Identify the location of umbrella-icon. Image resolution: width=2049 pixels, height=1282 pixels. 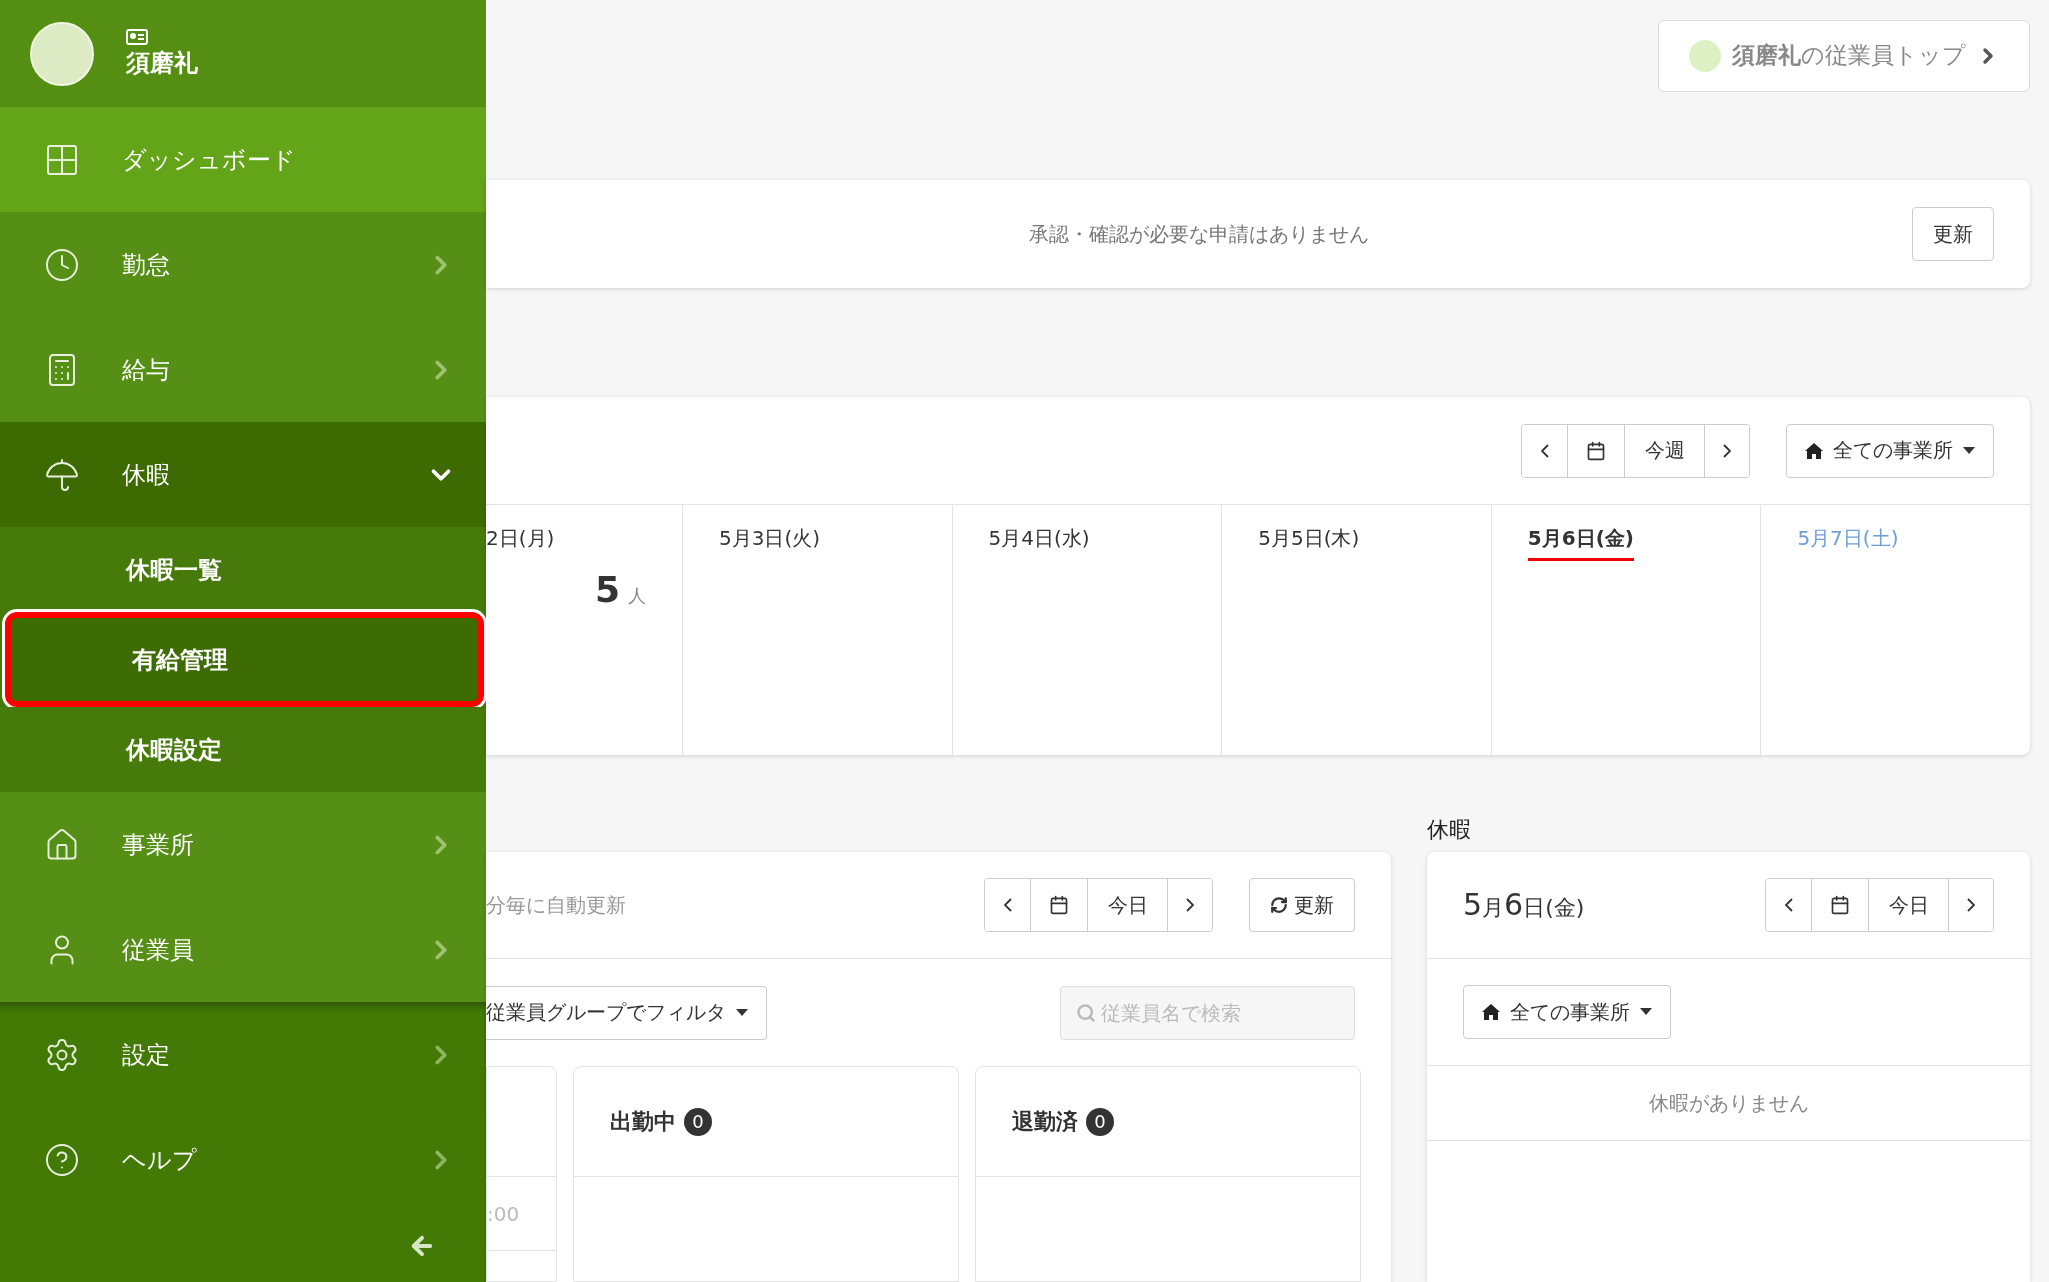
(62, 474).